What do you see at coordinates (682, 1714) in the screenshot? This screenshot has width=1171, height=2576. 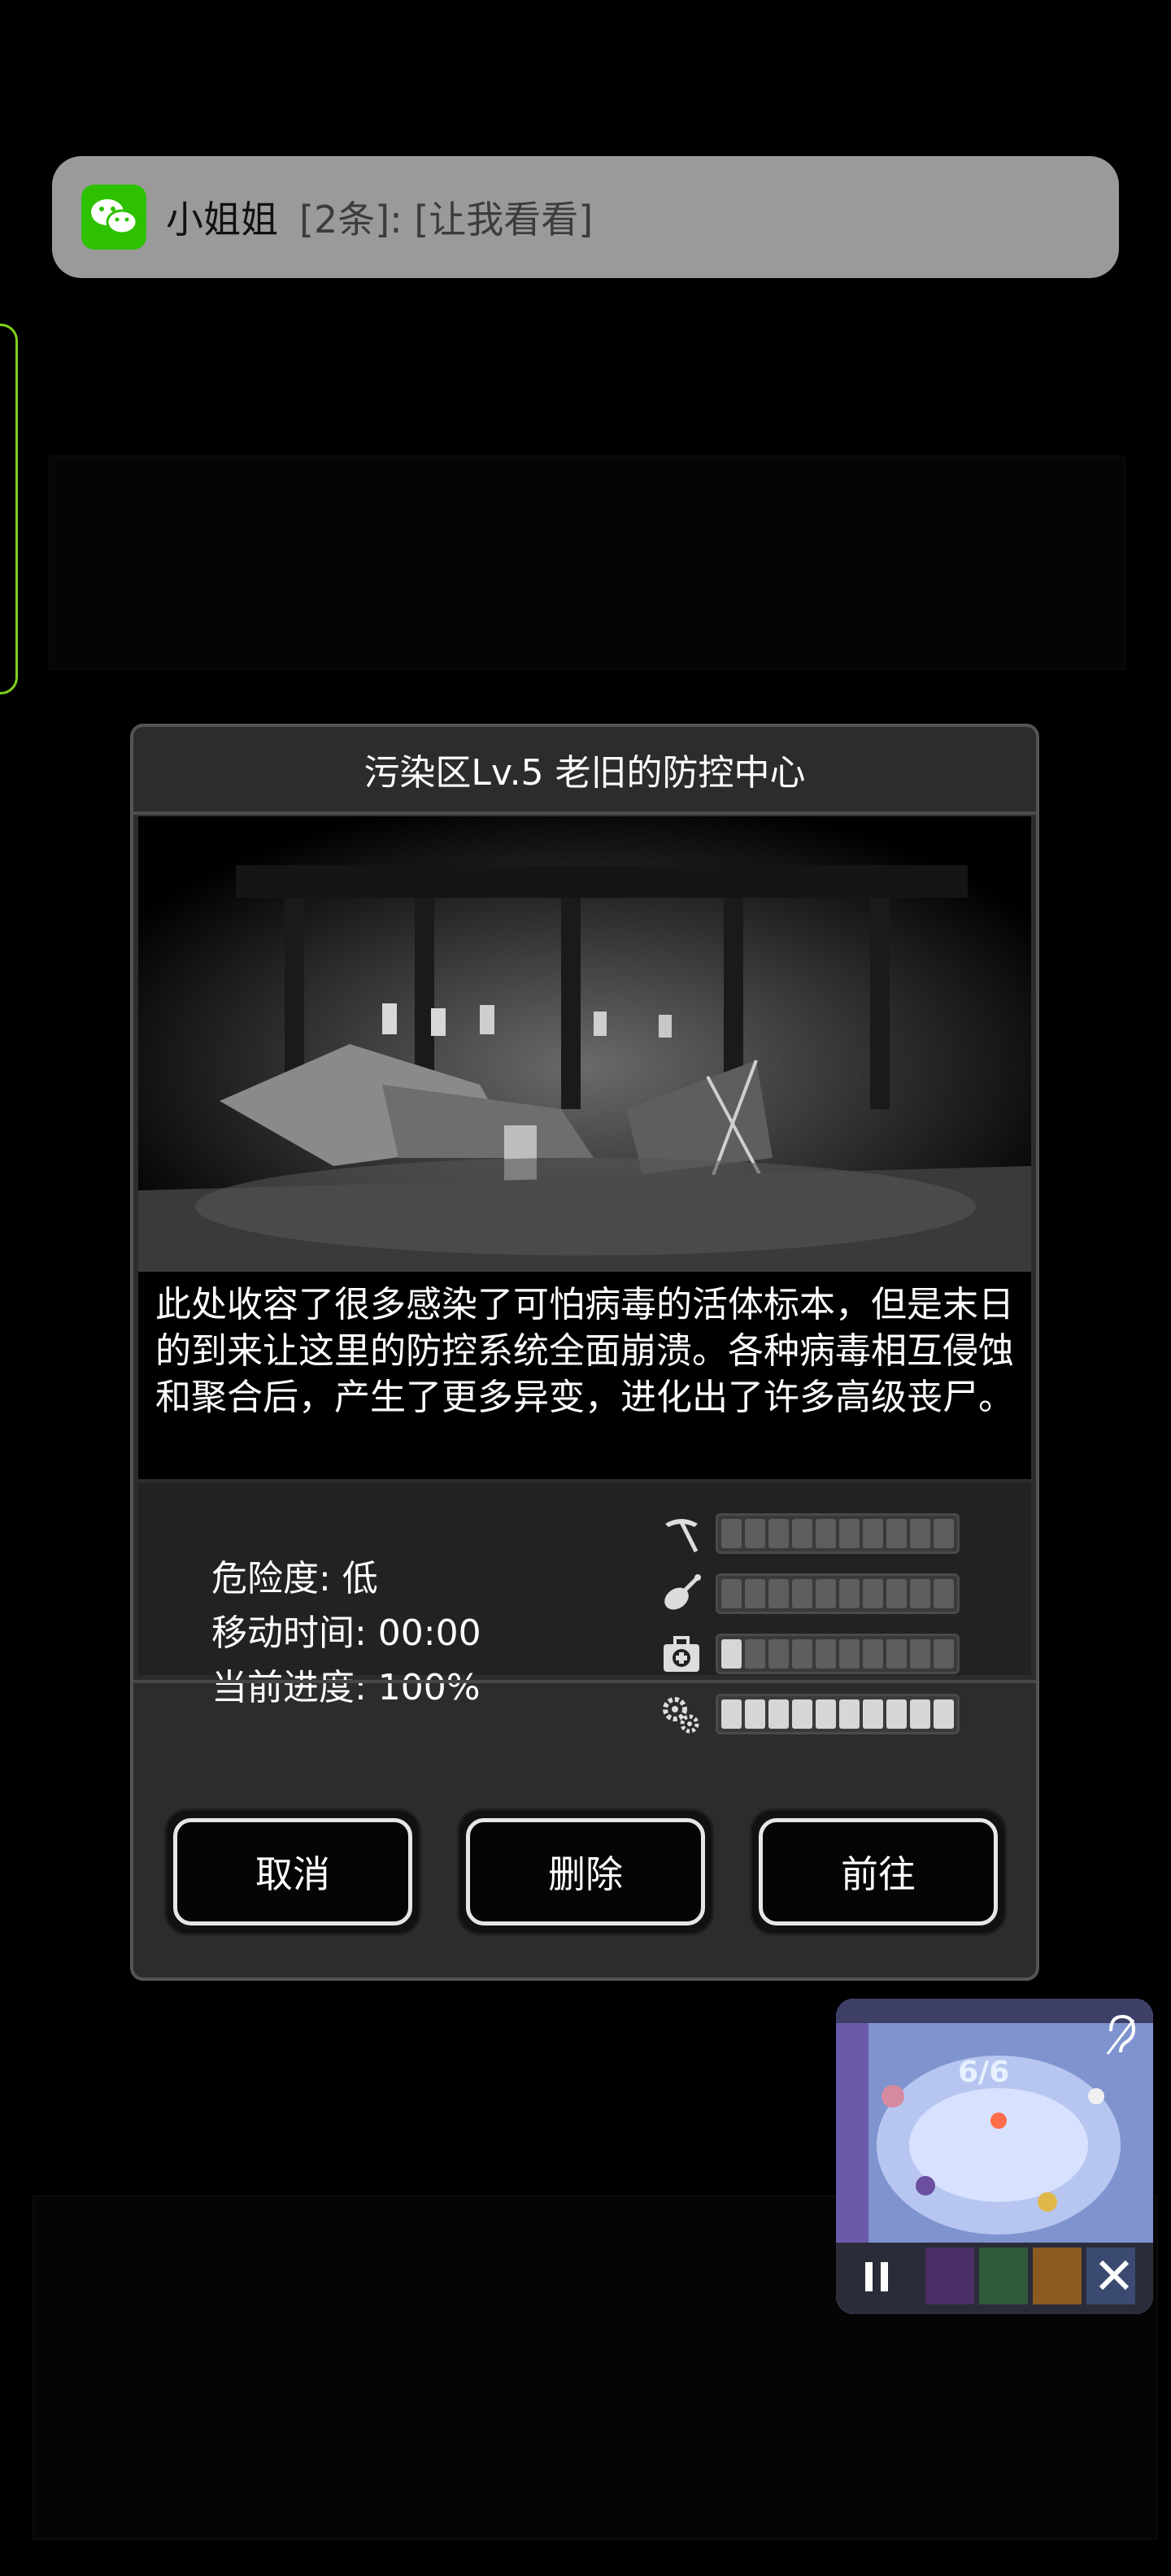 I see `gears-icon` at bounding box center [682, 1714].